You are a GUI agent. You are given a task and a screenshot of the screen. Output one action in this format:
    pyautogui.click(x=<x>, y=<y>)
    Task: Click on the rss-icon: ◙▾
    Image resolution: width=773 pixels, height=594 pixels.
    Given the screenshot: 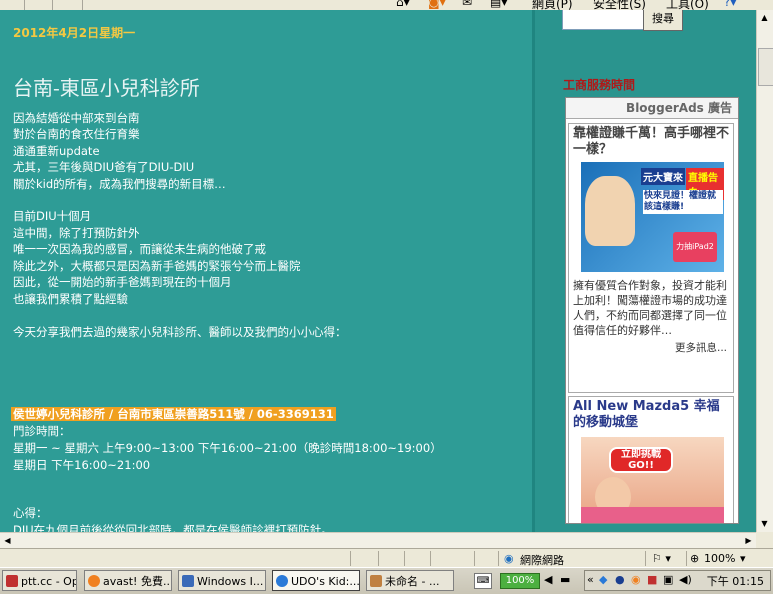 What is the action you would take?
    pyautogui.click(x=437, y=4)
    